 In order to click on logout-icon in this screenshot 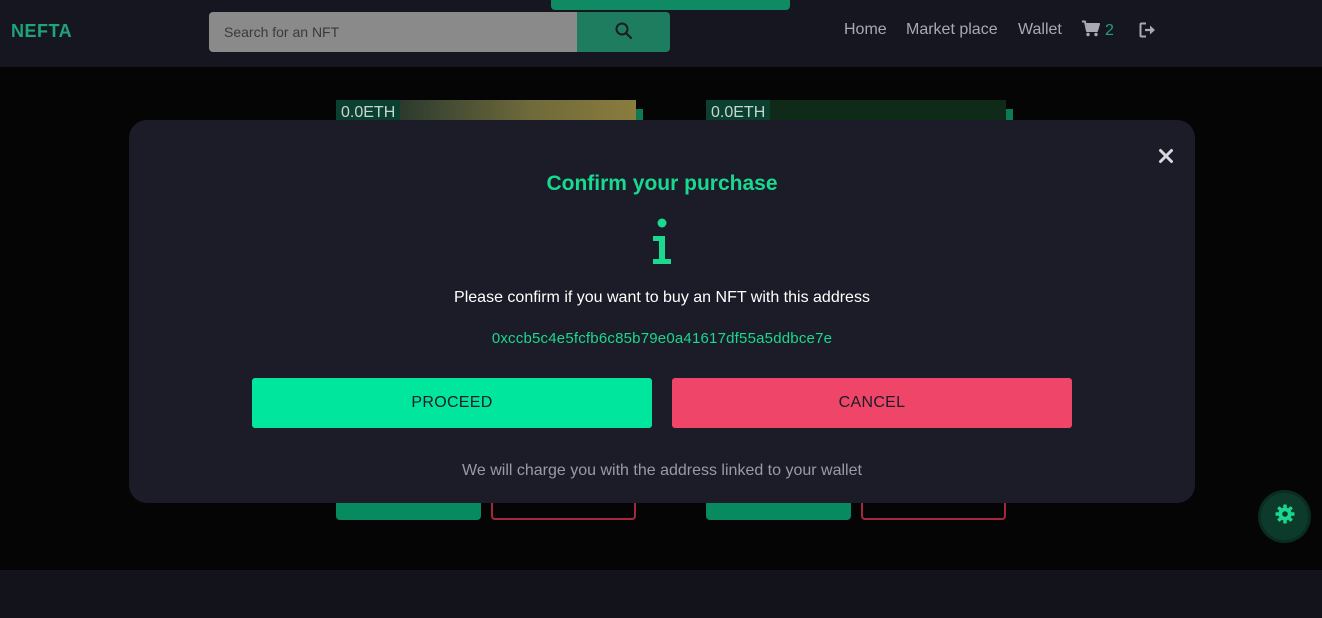, I will do `click(1148, 32)`.